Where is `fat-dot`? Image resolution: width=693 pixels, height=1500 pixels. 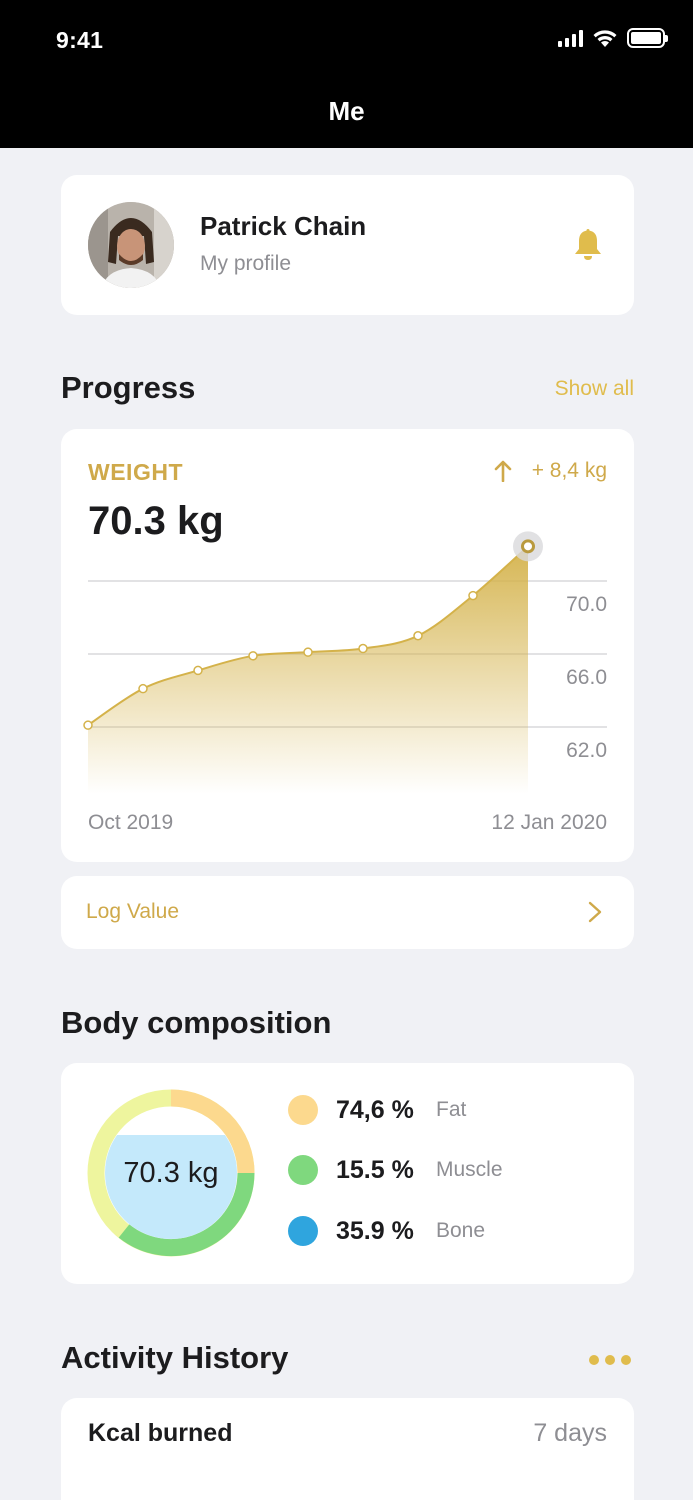 fat-dot is located at coordinates (303, 1110).